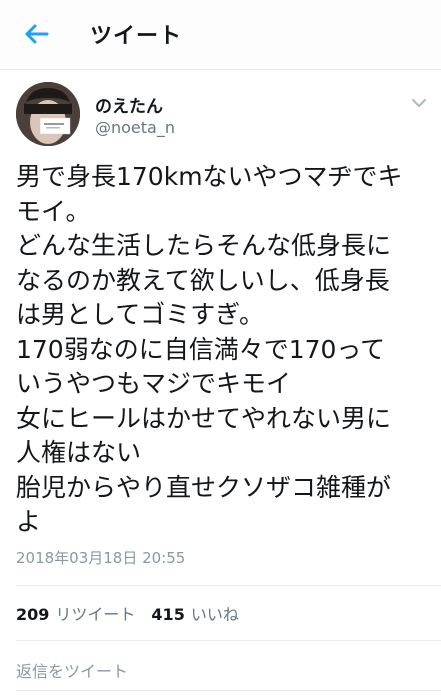 Image resolution: width=441 pixels, height=695 pixels. Describe the element at coordinates (167, 614) in the screenshot. I see `like-count: 415` at that location.